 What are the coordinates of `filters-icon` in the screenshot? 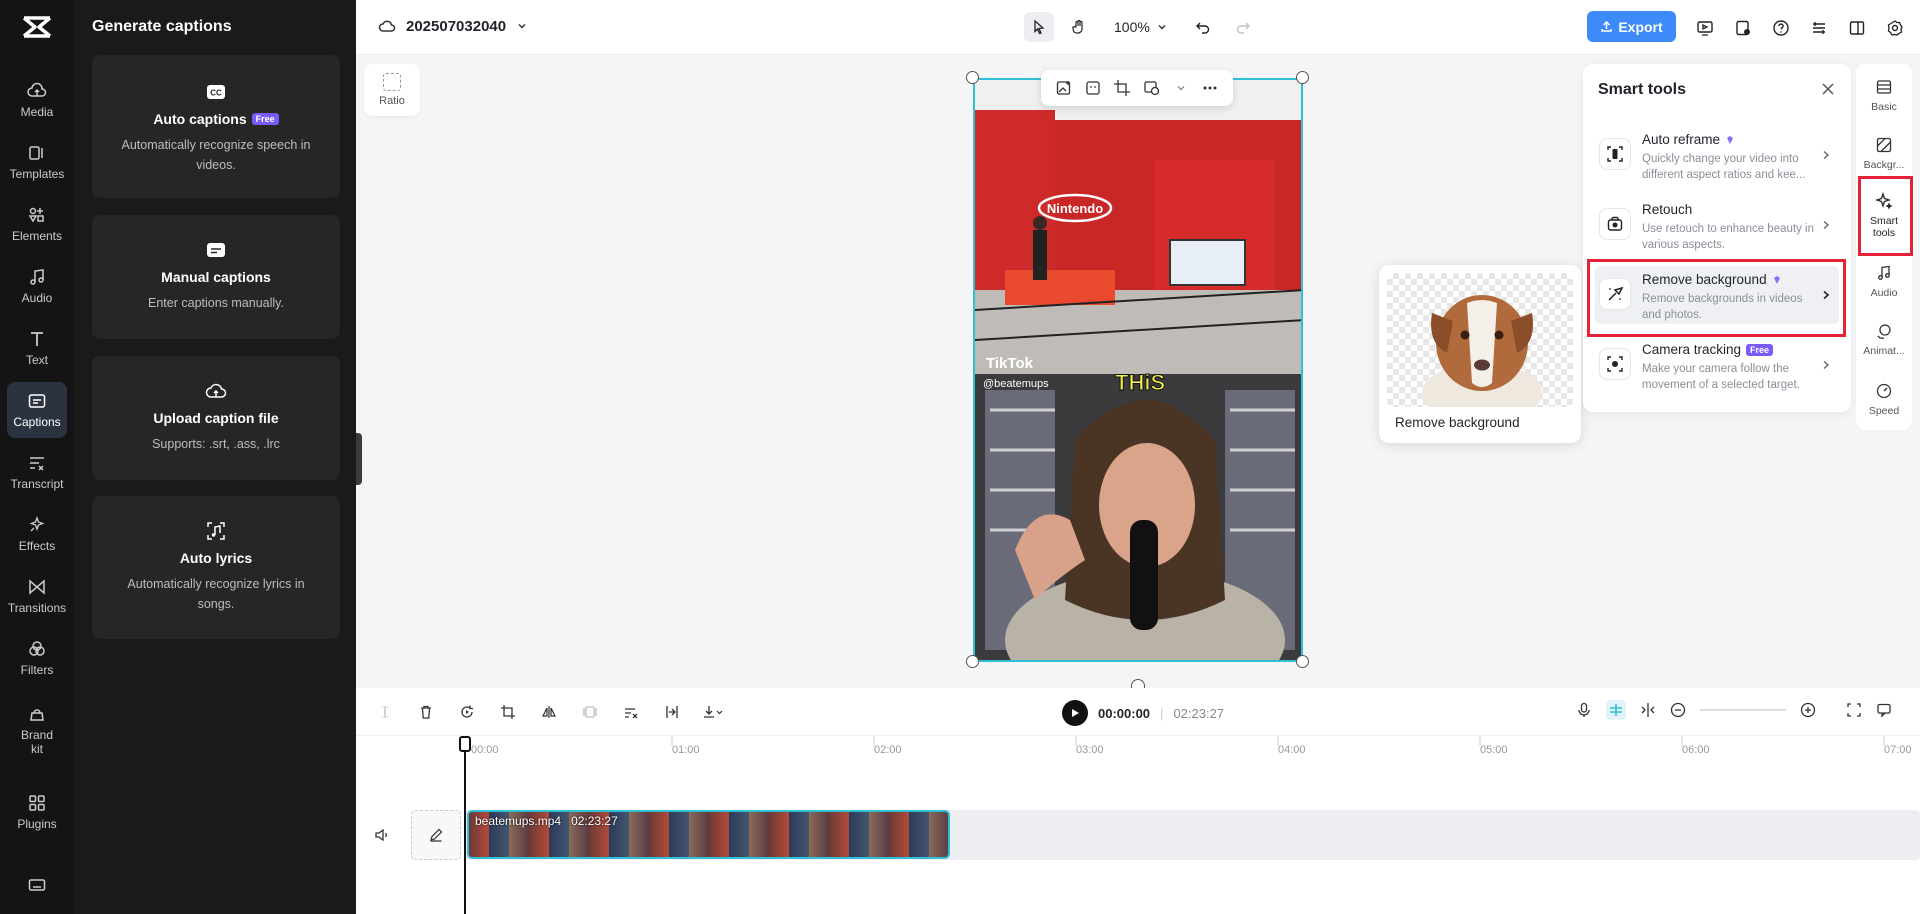 It's located at (37, 649).